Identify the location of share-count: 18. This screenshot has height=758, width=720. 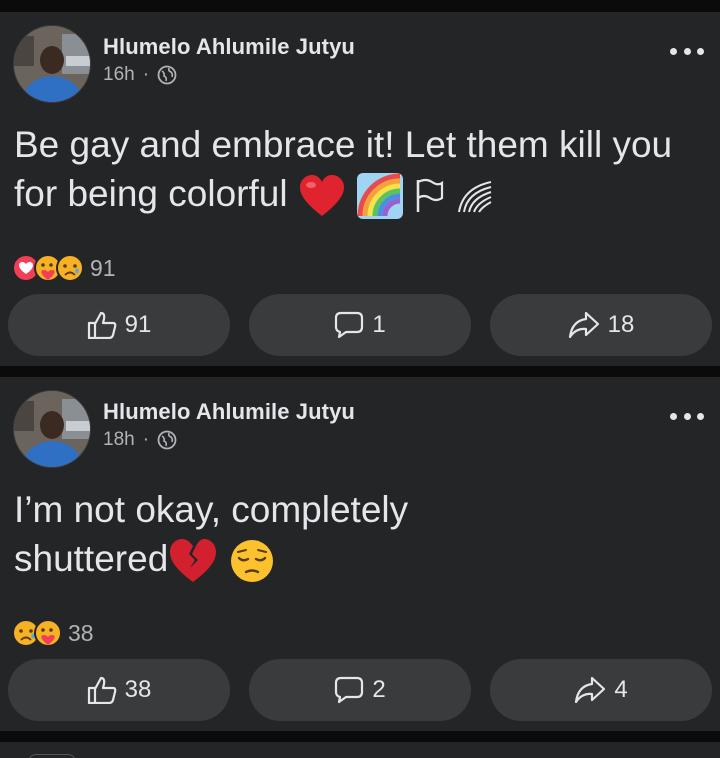
(621, 324).